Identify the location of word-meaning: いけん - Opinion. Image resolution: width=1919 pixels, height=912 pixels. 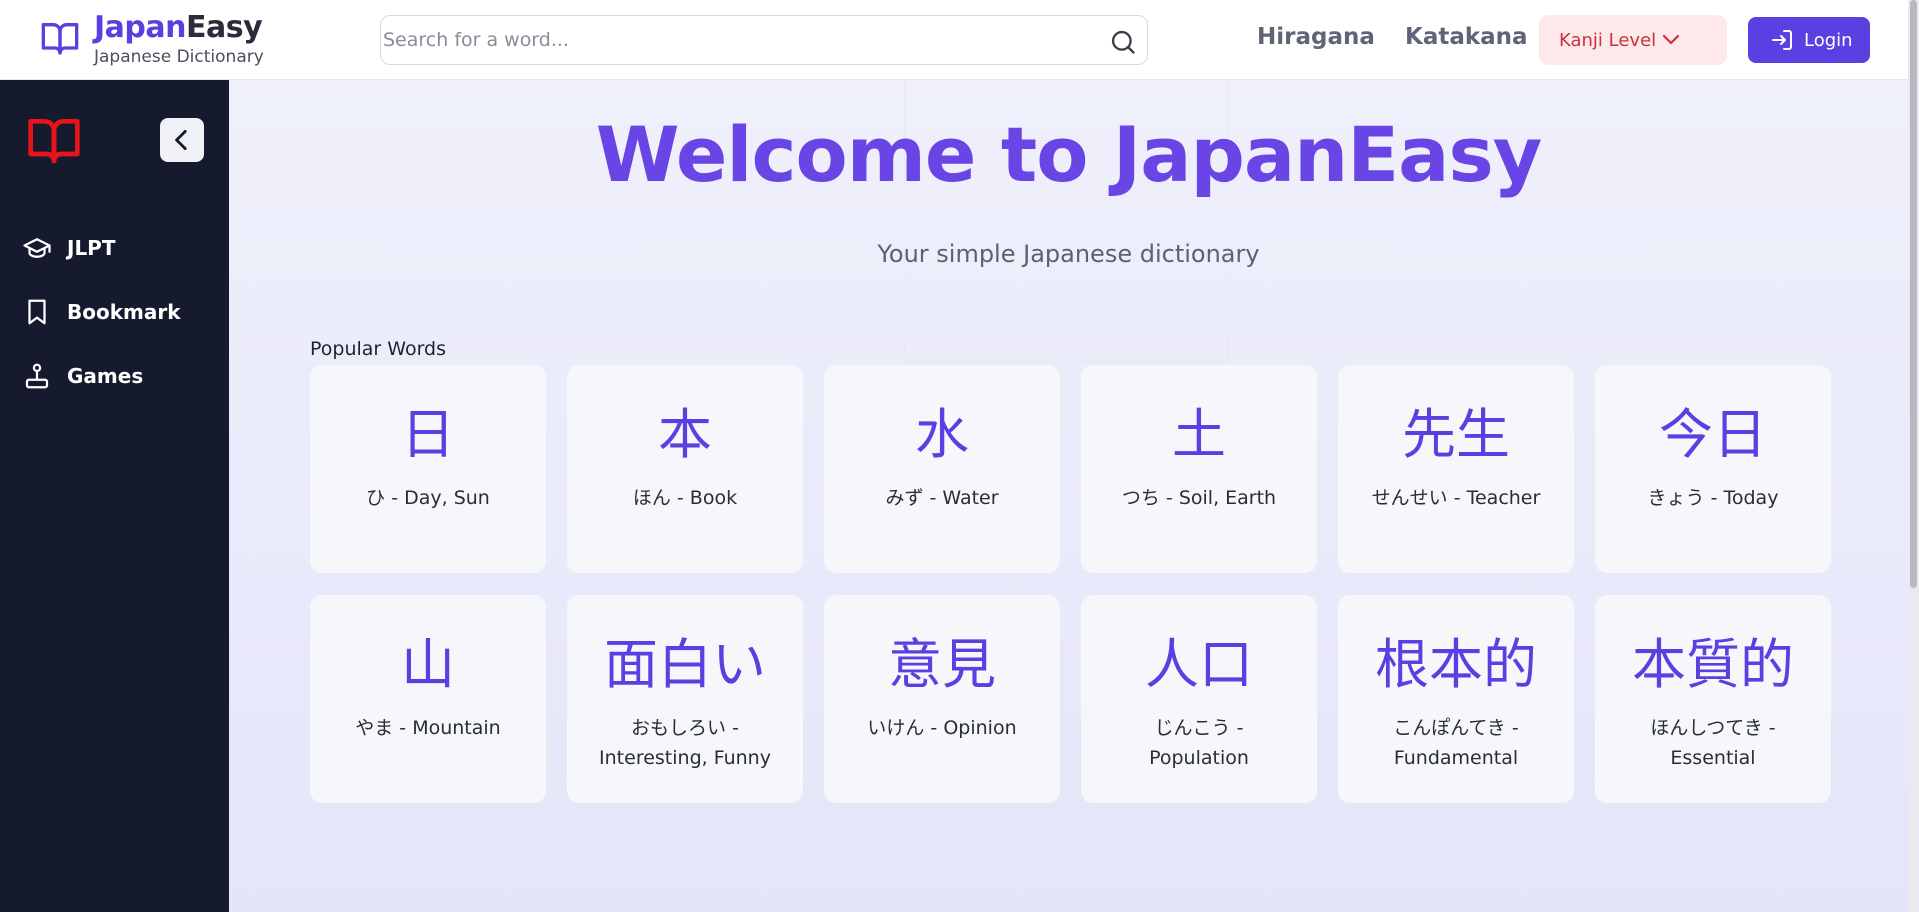
(942, 728).